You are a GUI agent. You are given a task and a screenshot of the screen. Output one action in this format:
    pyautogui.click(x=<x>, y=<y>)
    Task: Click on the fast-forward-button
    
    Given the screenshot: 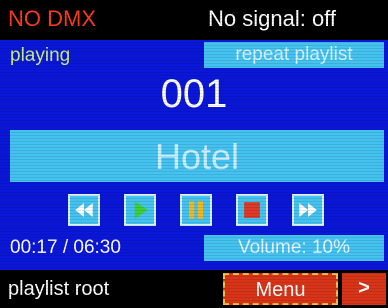 What is the action you would take?
    pyautogui.click(x=308, y=210)
    